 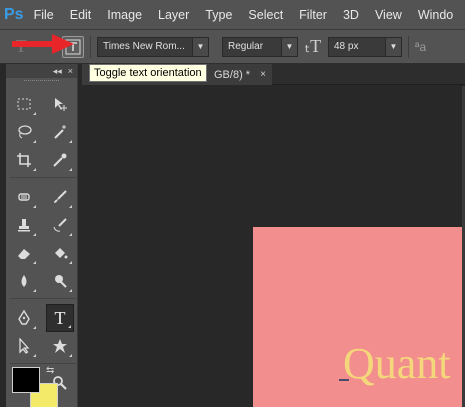 I want to click on menu-file: File, so click(x=44, y=15).